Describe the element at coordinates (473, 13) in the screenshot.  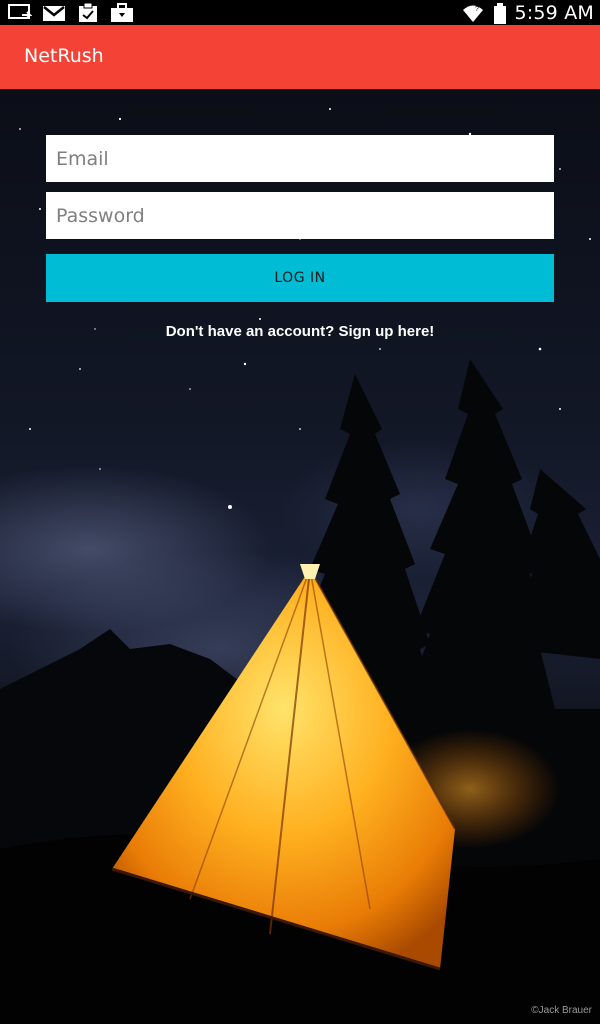
I see `wifi-icon: ?` at that location.